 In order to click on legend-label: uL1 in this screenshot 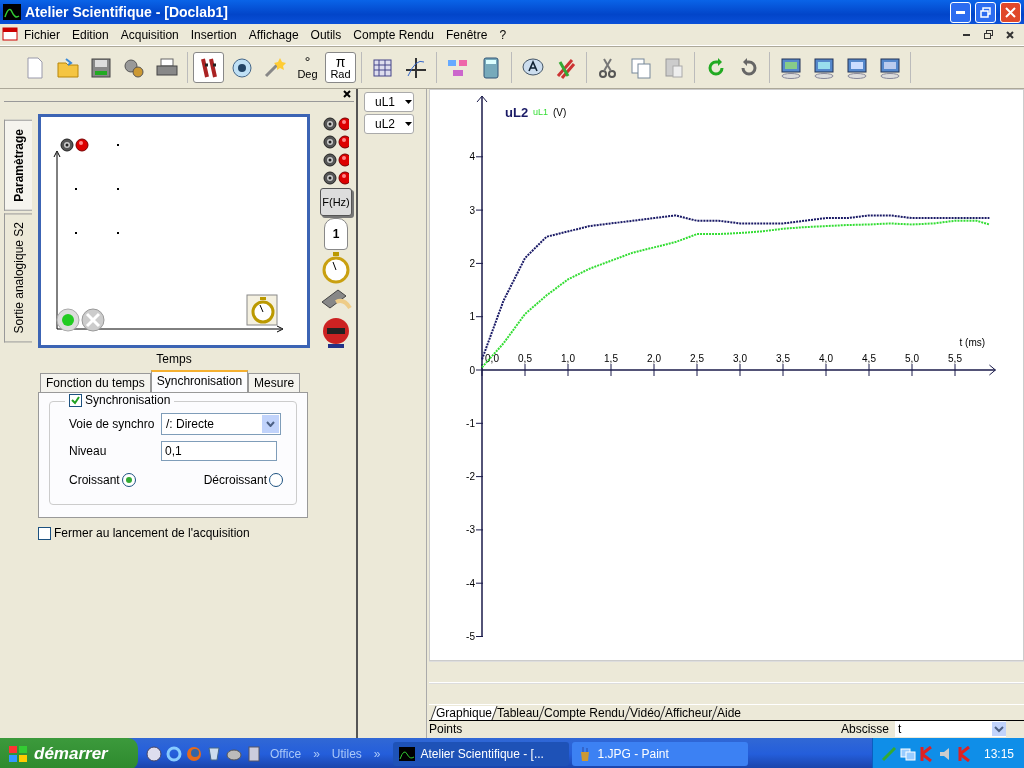, I will do `click(541, 112)`.